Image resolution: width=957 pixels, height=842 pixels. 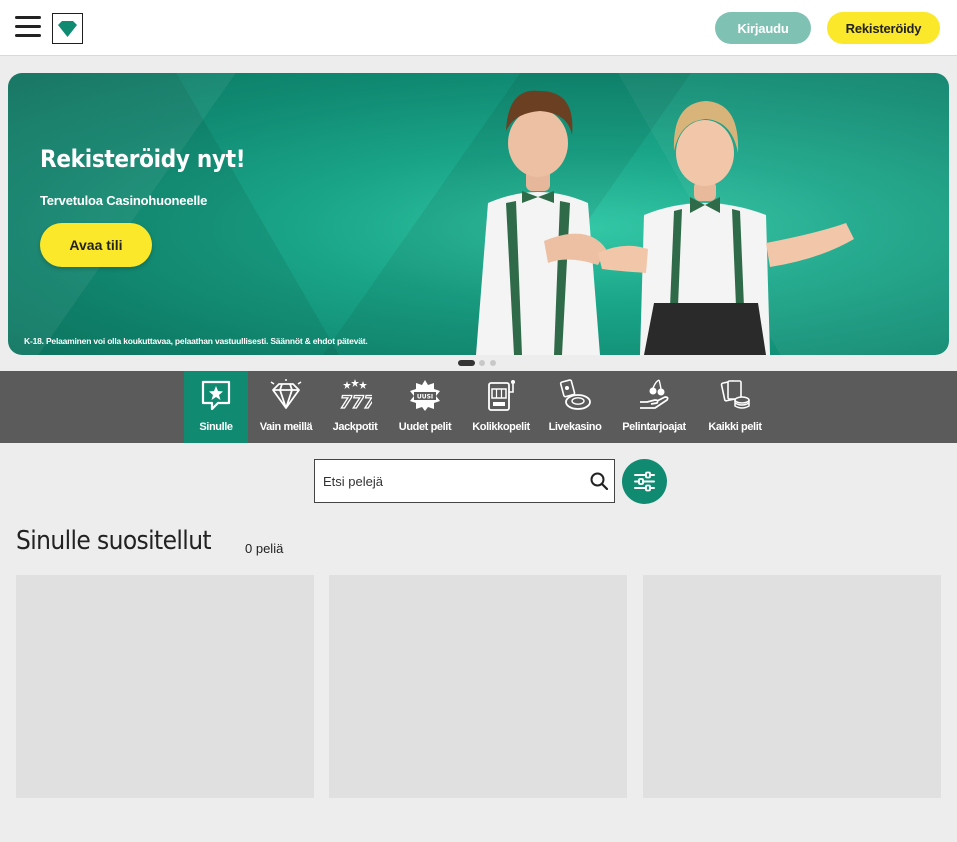 What do you see at coordinates (286, 427) in the screenshot?
I see `tab-label: Vain meillä` at bounding box center [286, 427].